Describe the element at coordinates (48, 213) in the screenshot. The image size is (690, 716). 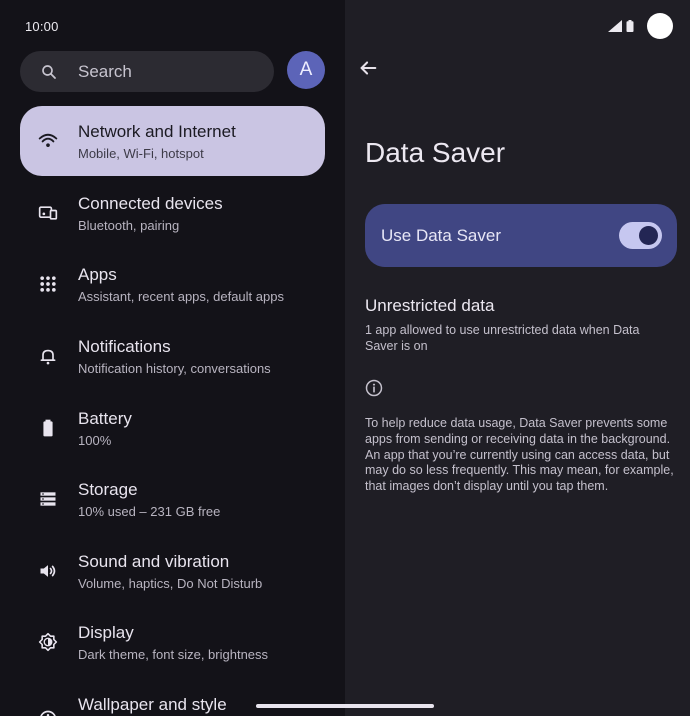
I see `devices-icon` at that location.